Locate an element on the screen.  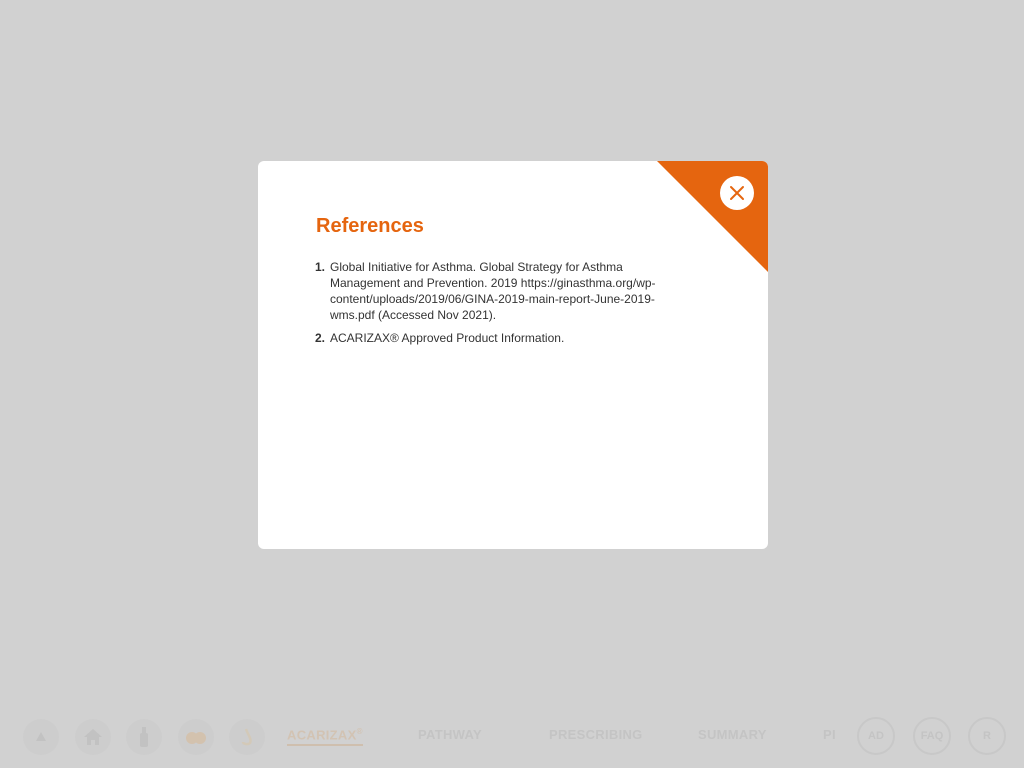
ad-button: AD is located at coordinates (876, 736).